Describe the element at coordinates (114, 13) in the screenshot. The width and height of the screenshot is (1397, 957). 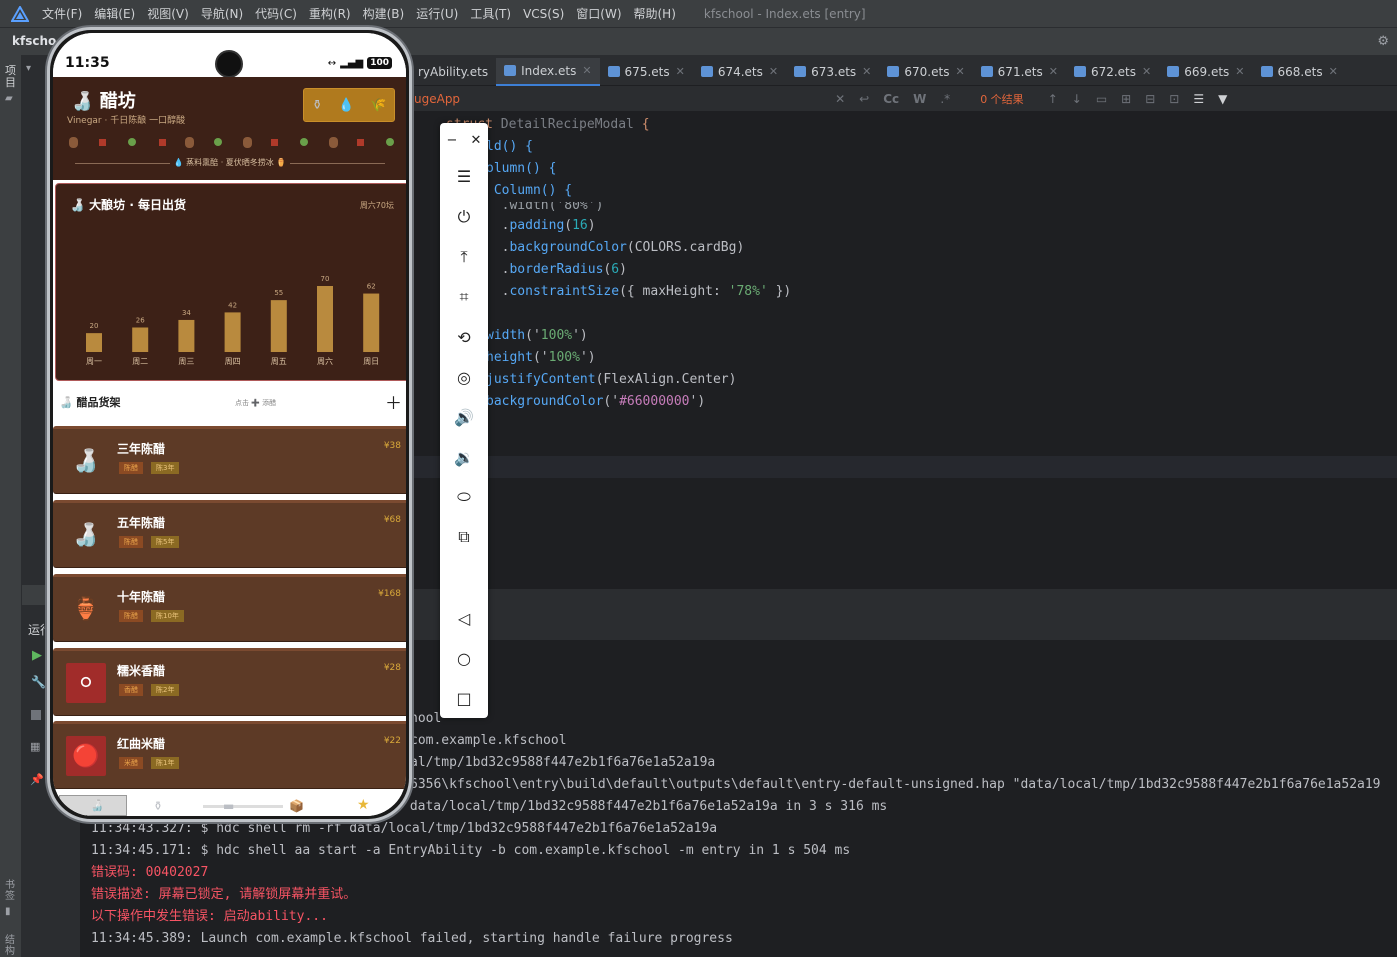
I see `menu-edit: 编辑(E)` at that location.